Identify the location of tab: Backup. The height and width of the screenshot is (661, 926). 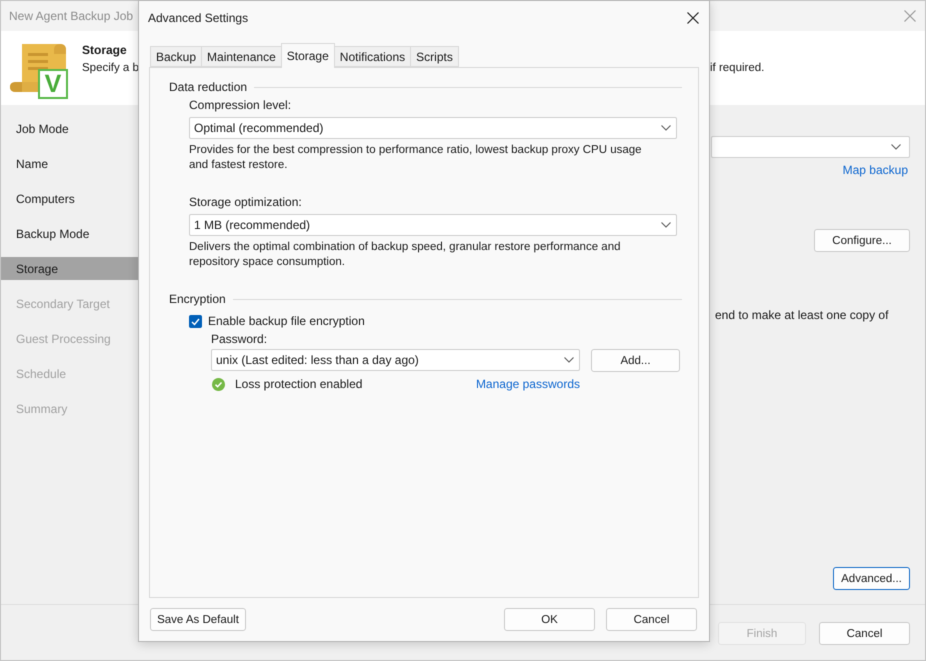
(176, 56).